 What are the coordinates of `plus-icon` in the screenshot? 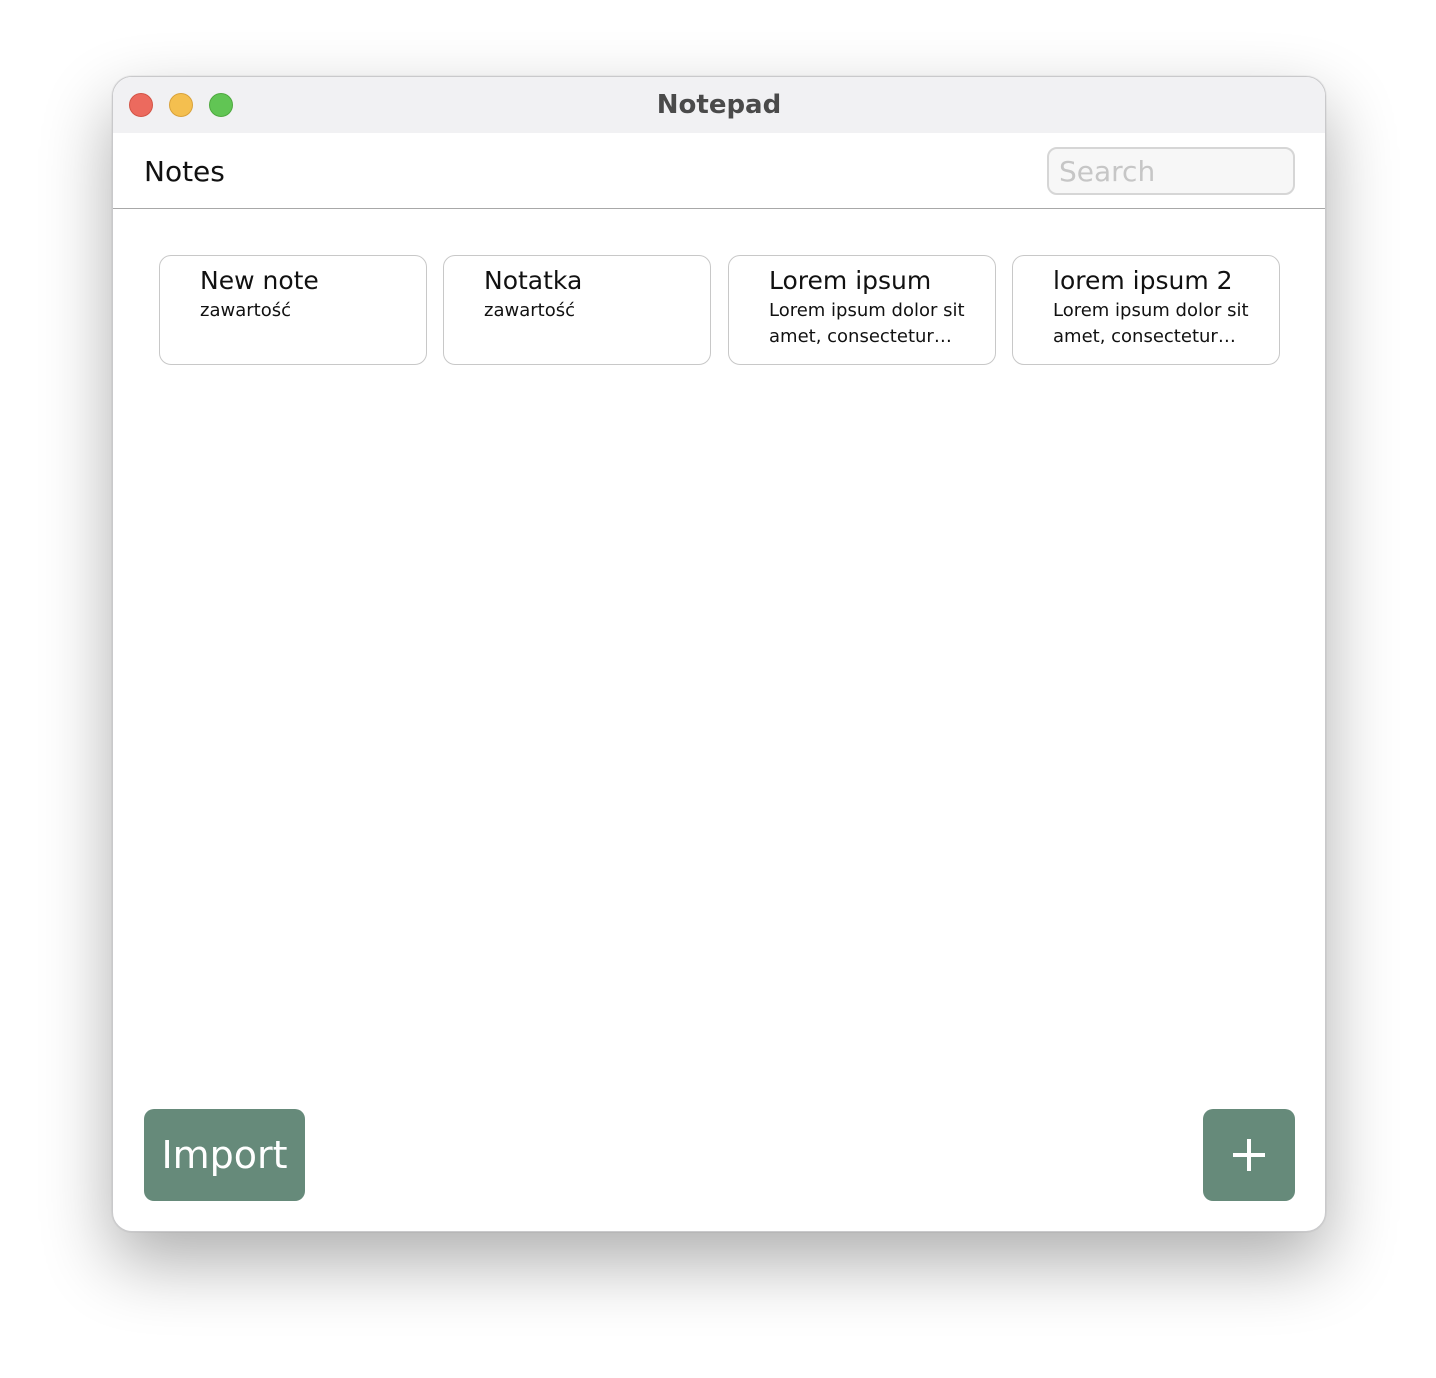 It's located at (1249, 1155).